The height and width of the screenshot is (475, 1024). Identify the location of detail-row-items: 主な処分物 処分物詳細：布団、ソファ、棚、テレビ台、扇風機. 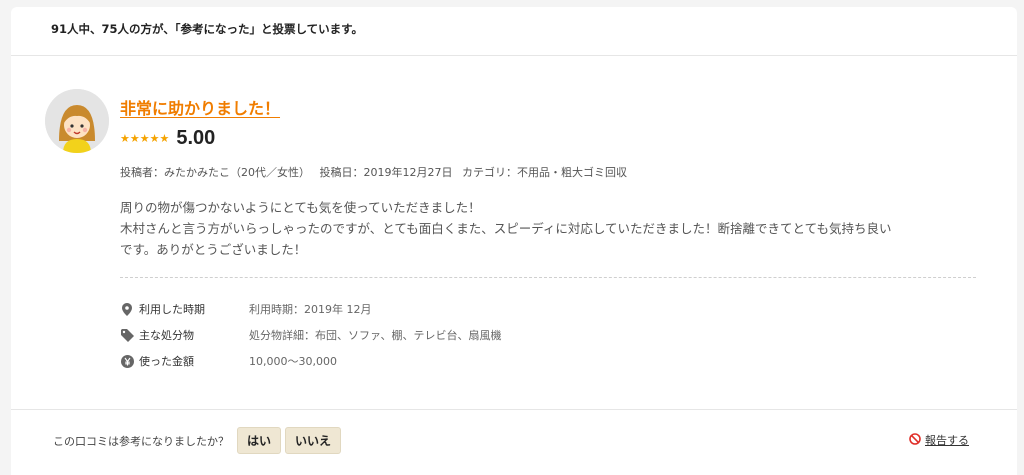
(310, 335).